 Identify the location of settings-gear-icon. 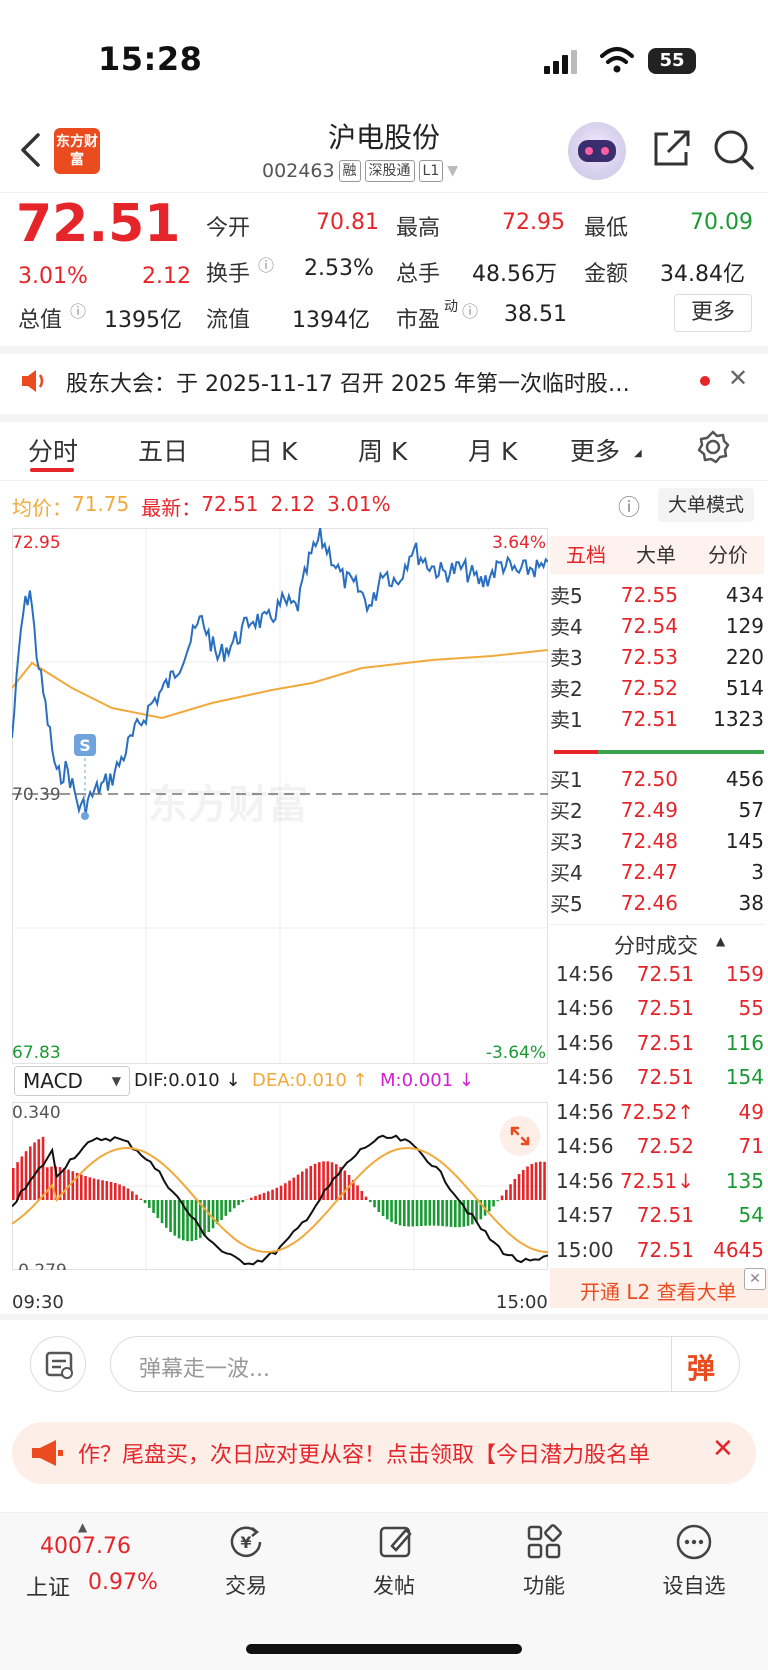
(713, 447).